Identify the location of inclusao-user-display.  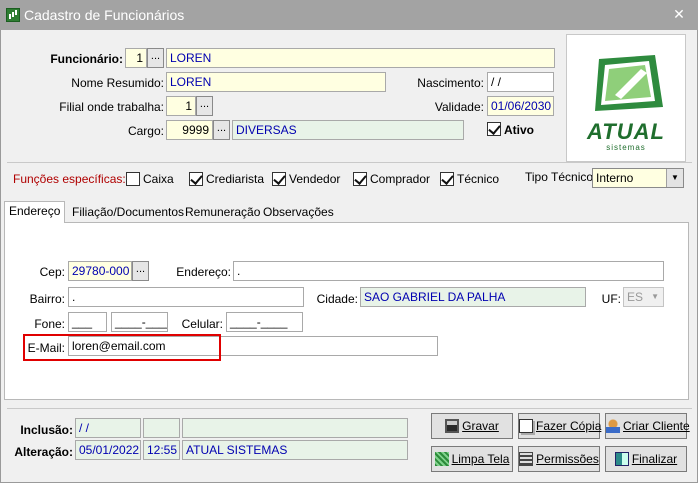
(295, 428).